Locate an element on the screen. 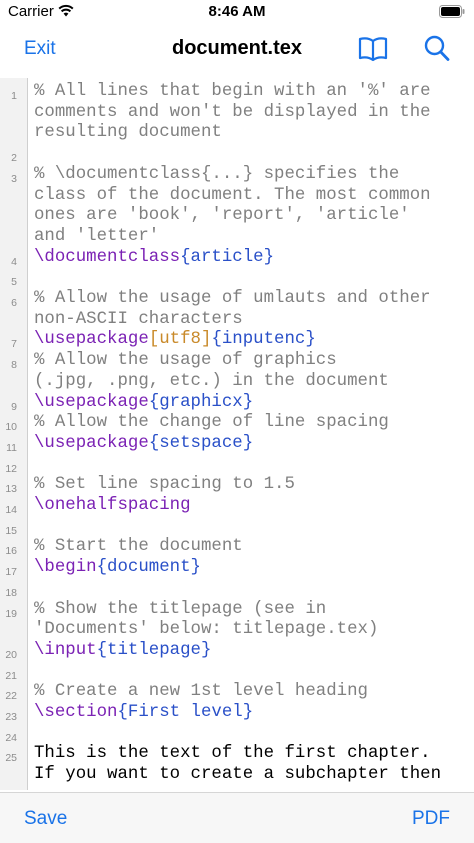 The height and width of the screenshot is (843, 474). document-title: document.tex is located at coordinates (237, 48).